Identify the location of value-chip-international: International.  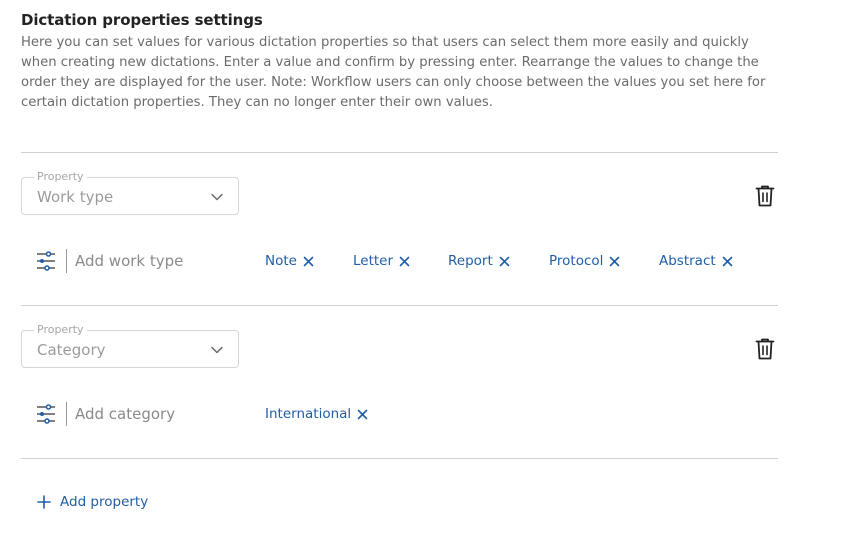
(316, 414).